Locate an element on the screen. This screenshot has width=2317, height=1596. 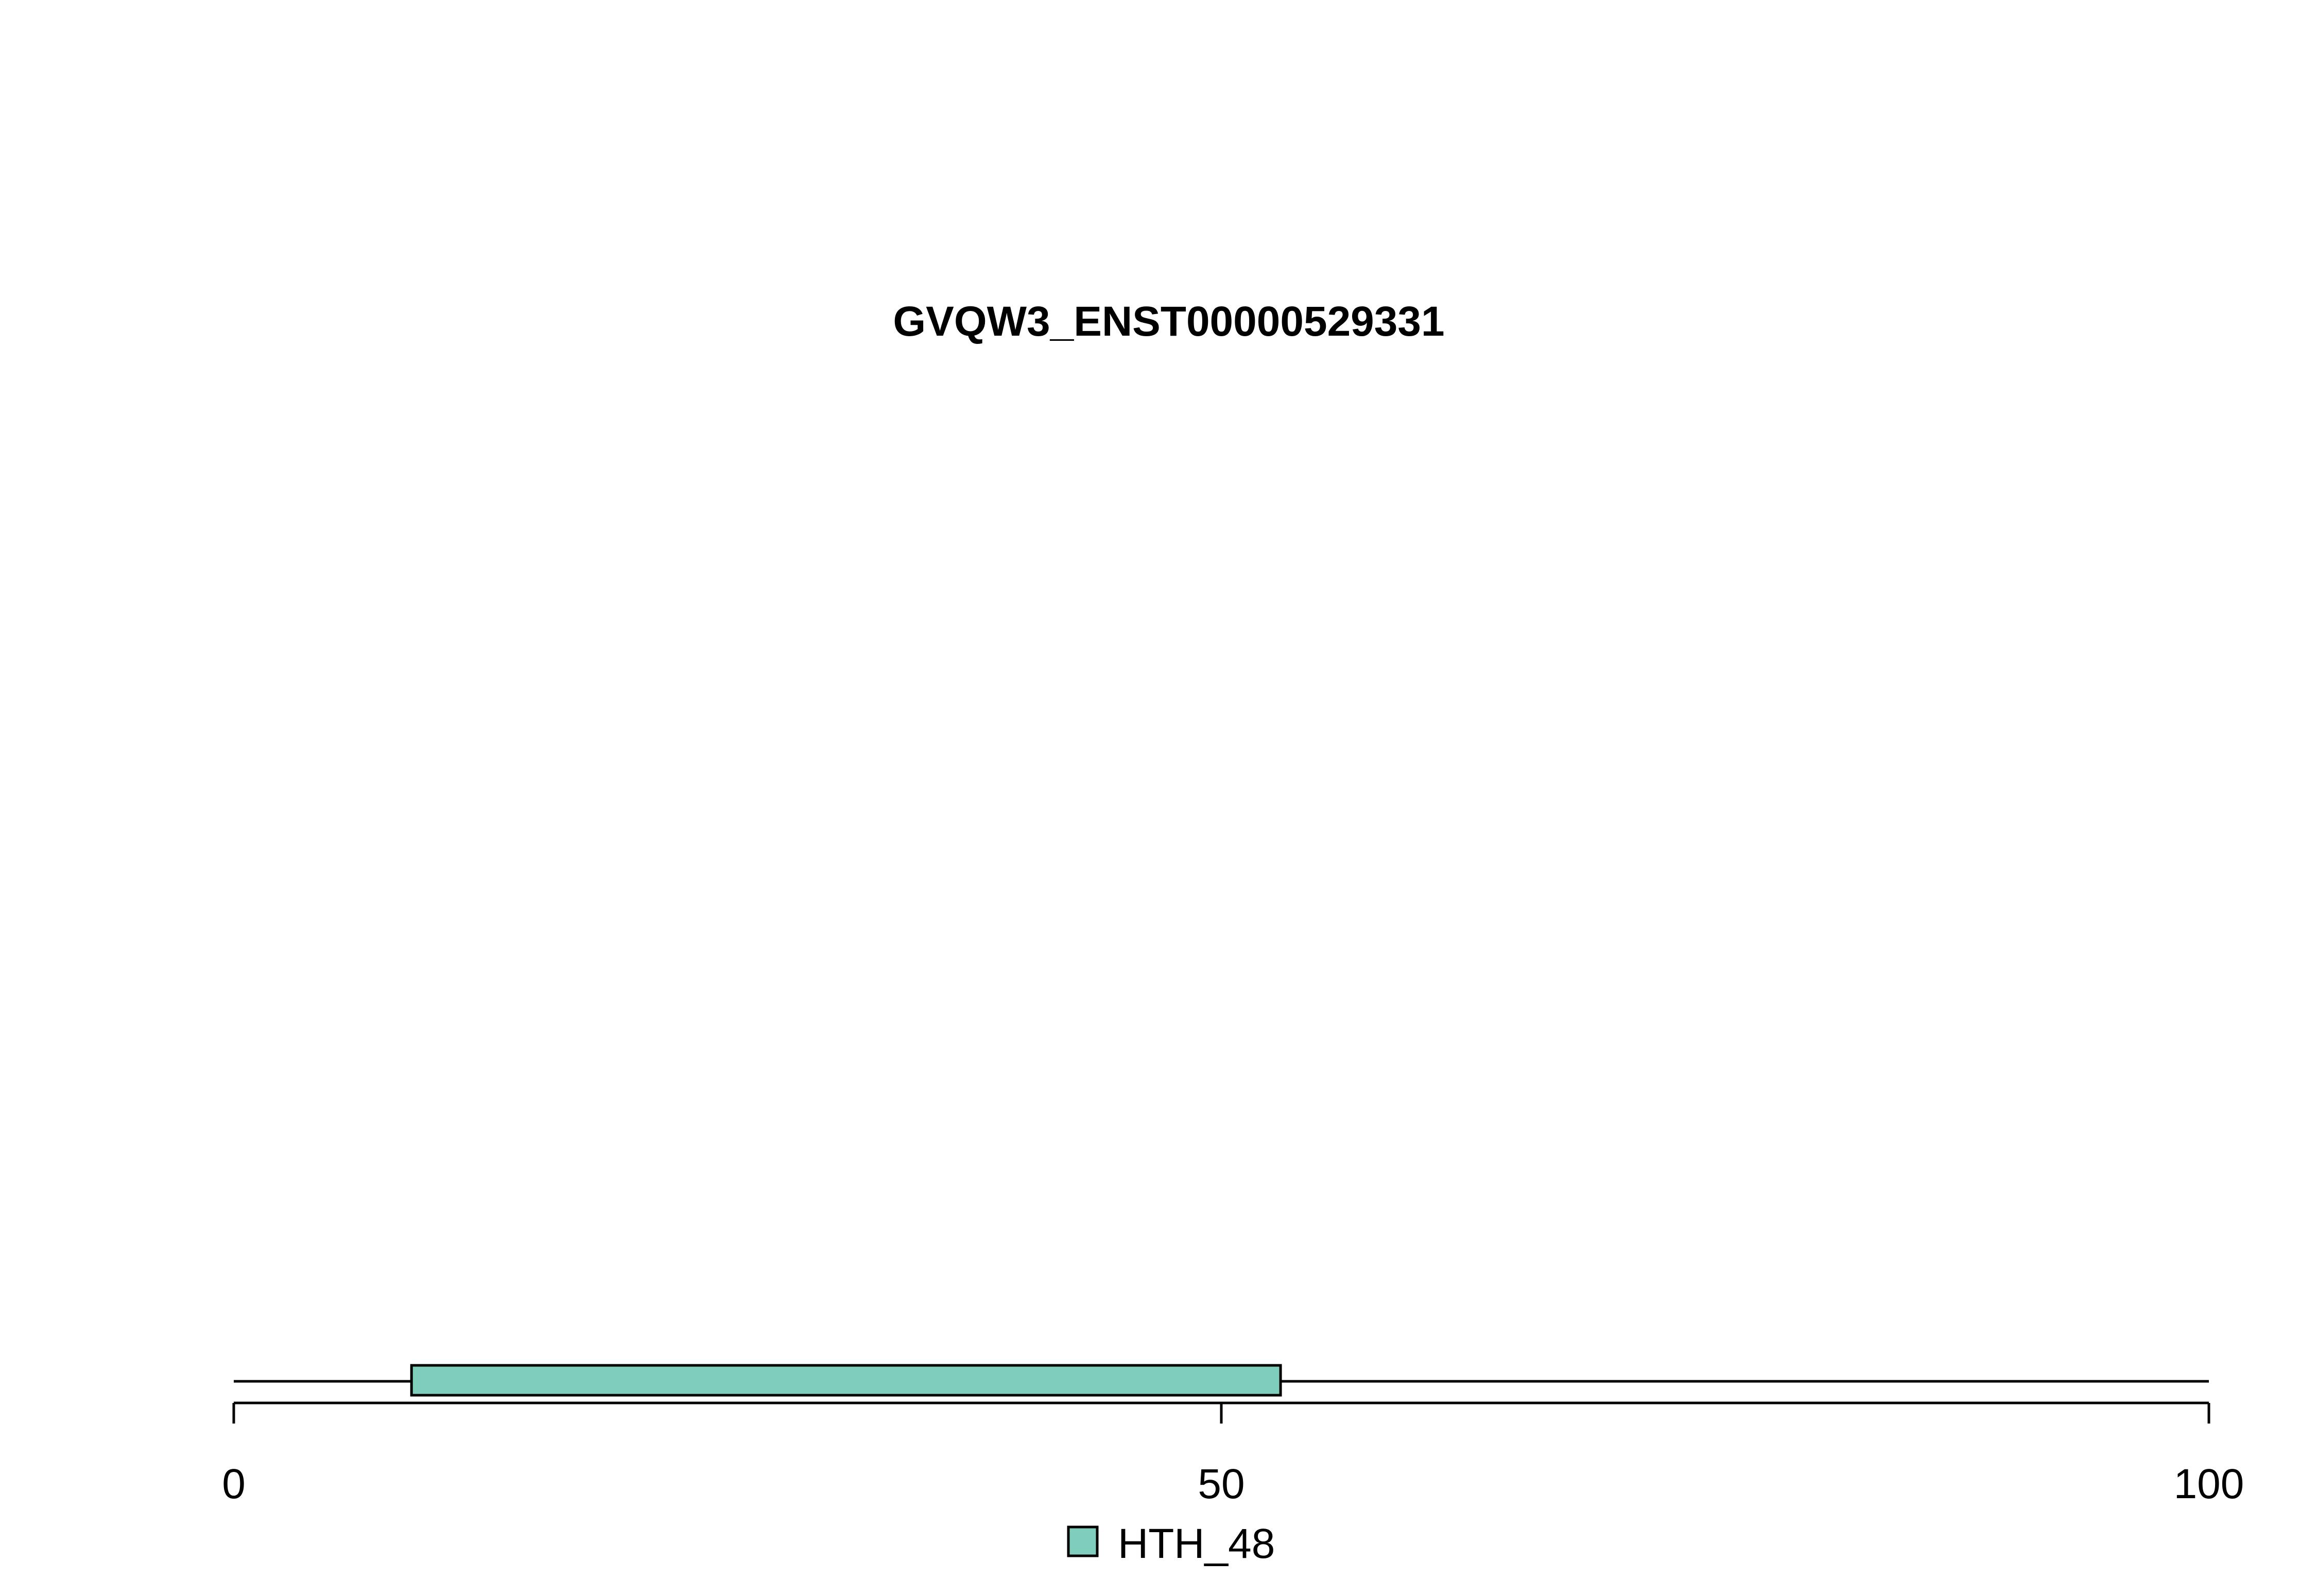
legend: HTH_48 is located at coordinates (1171, 1544).